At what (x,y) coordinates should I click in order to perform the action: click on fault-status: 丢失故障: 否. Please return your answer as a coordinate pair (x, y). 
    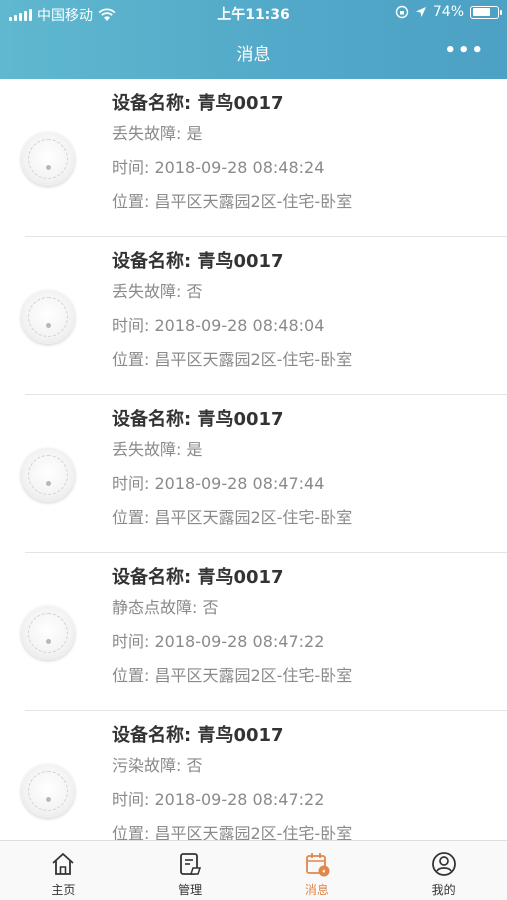
    Looking at the image, I should click on (157, 291).